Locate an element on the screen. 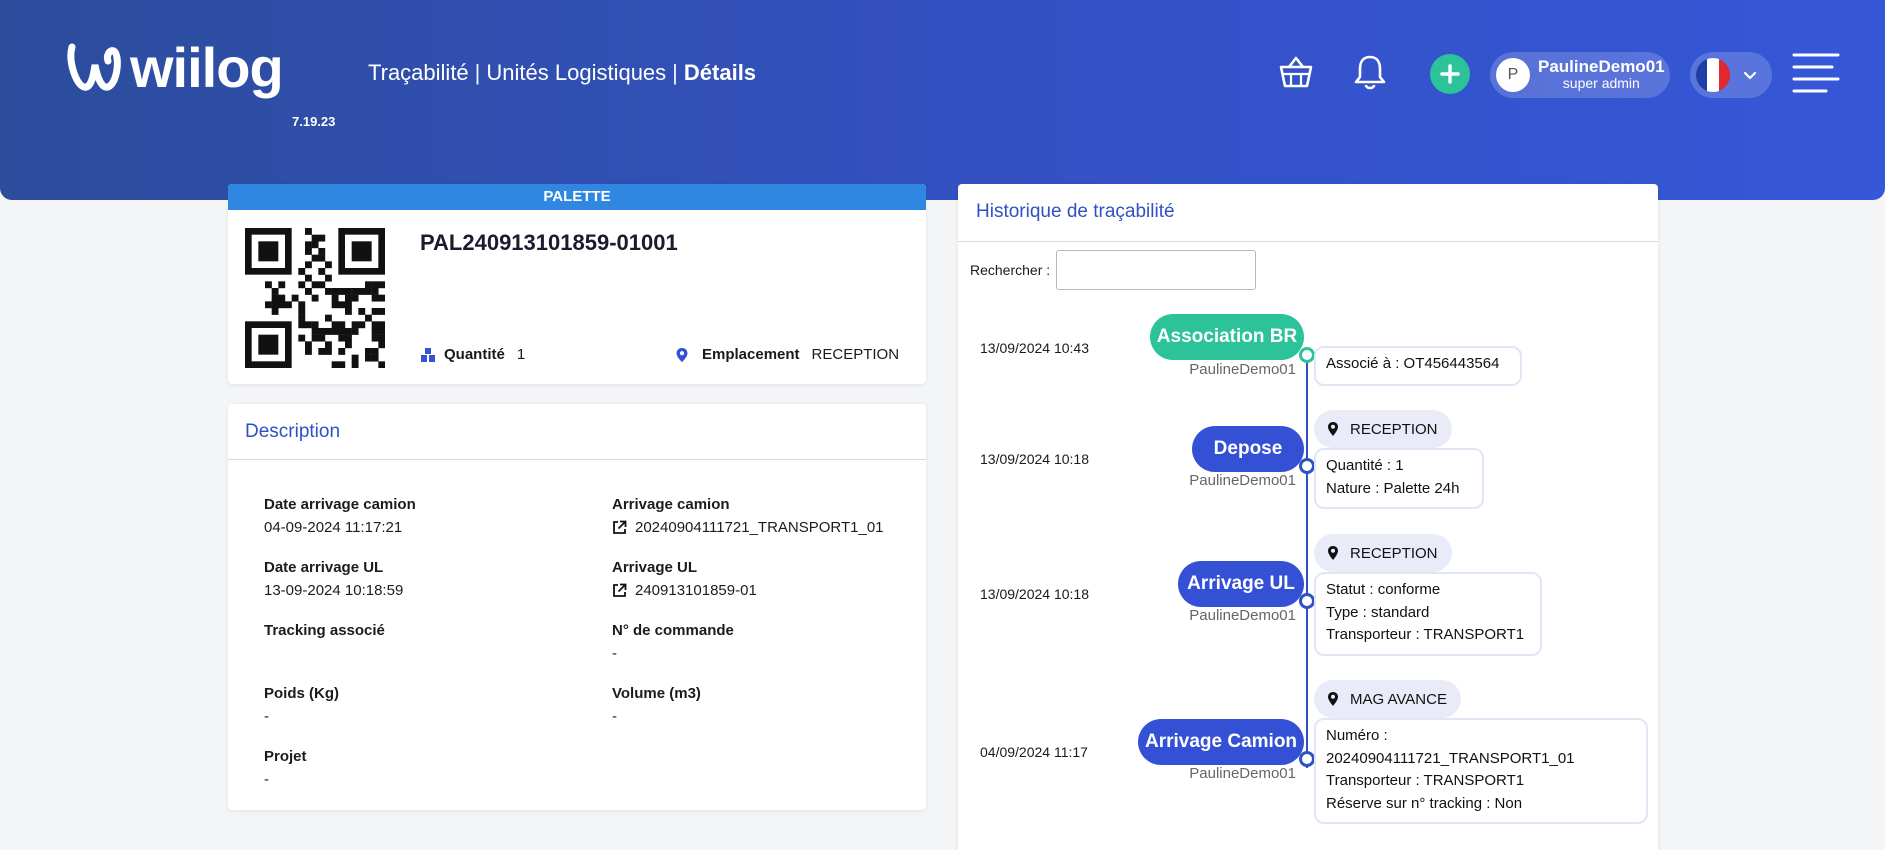 The image size is (1885, 850). desc-label: Tracking associé is located at coordinates (324, 630).